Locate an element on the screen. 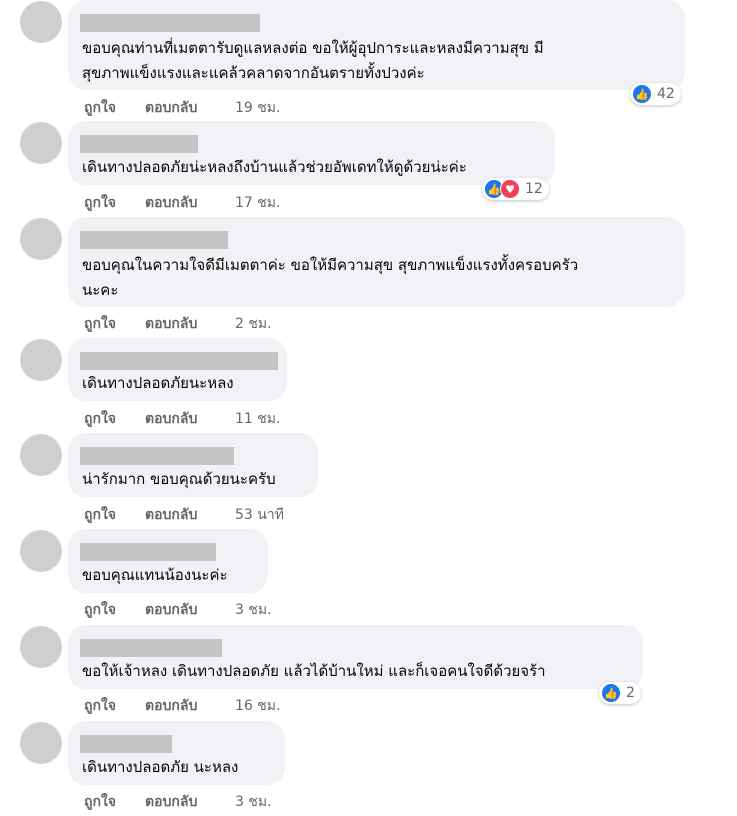  comment-actions: ถูกใจ ตอบกลับ 19 ชม. is located at coordinates (182, 108).